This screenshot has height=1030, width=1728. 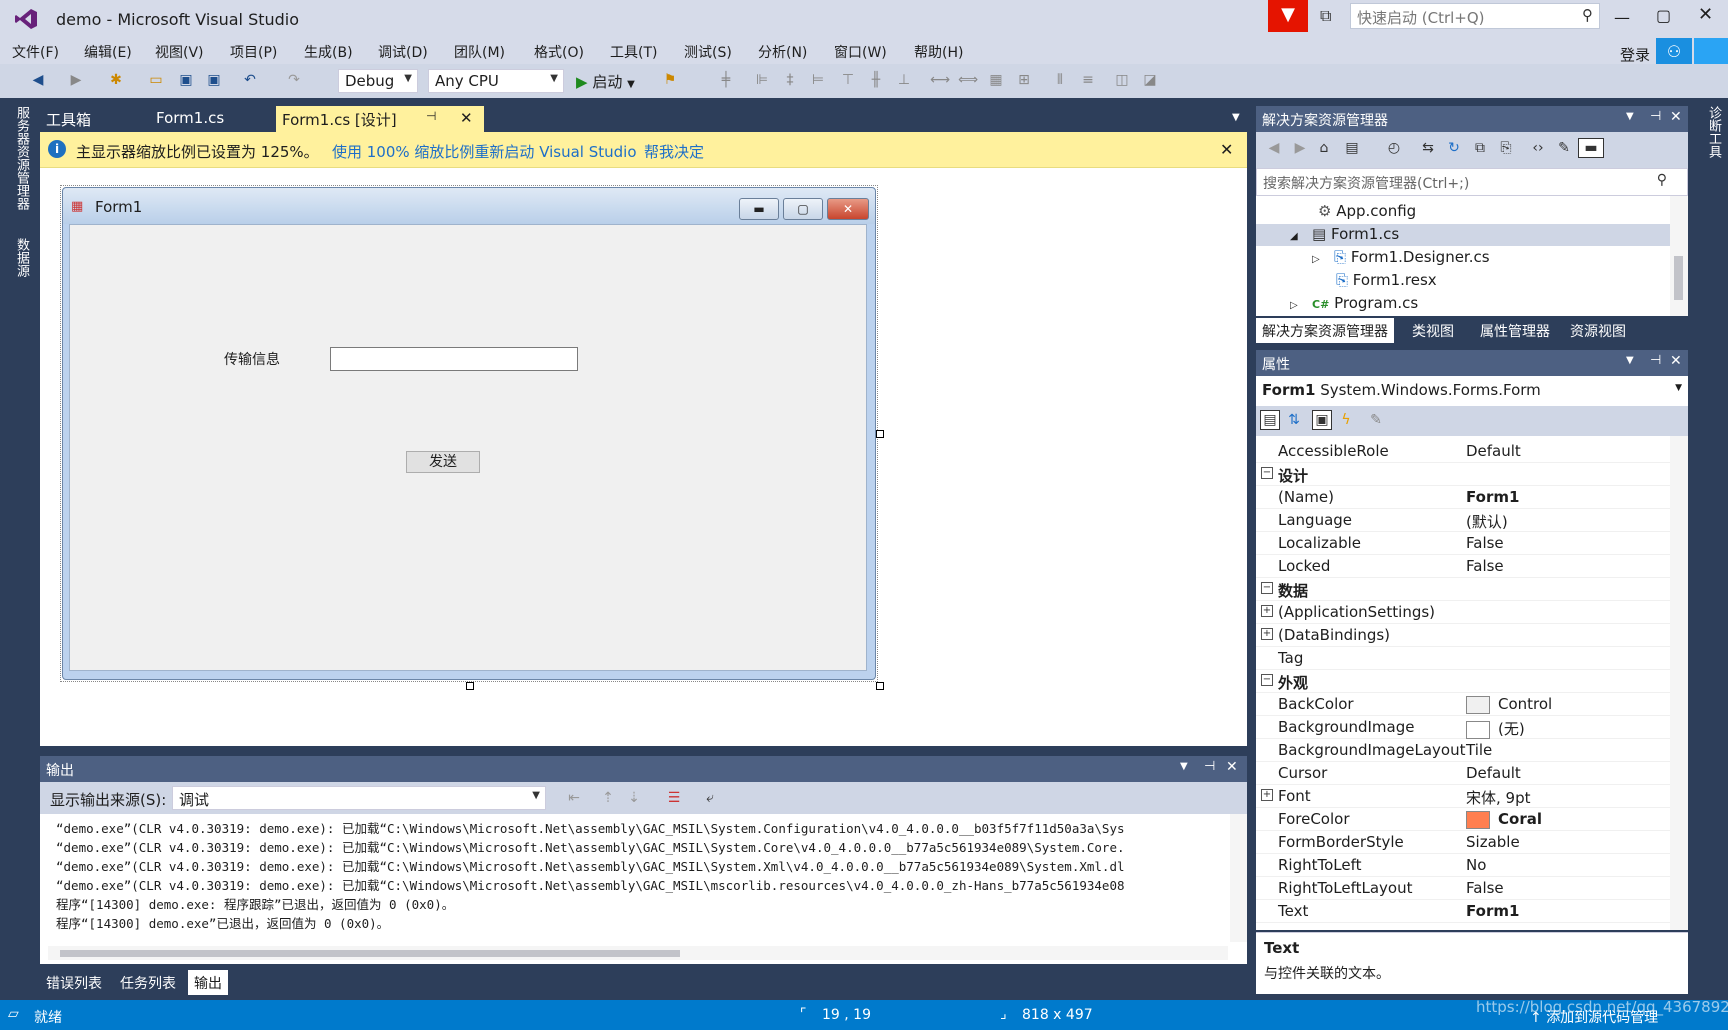 What do you see at coordinates (1679, 683) in the screenshot?
I see `property-grid-scrollbar` at bounding box center [1679, 683].